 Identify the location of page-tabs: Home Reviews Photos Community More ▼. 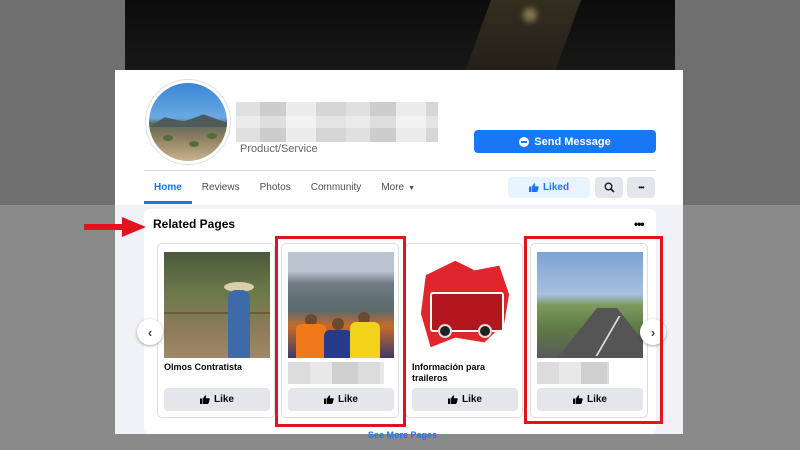
(284, 190).